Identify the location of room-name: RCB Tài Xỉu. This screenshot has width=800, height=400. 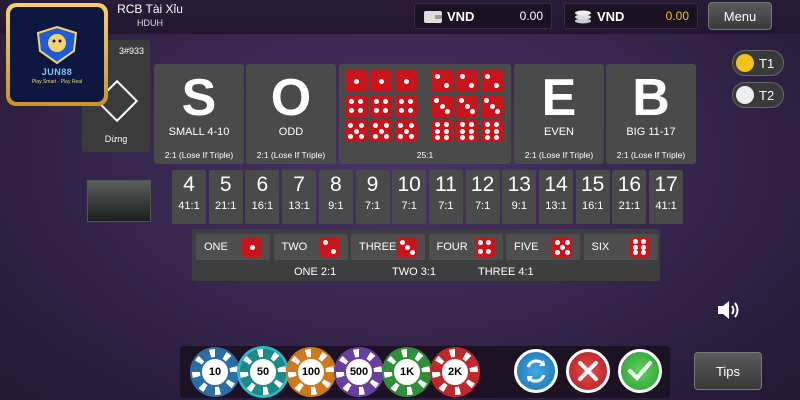
(150, 9).